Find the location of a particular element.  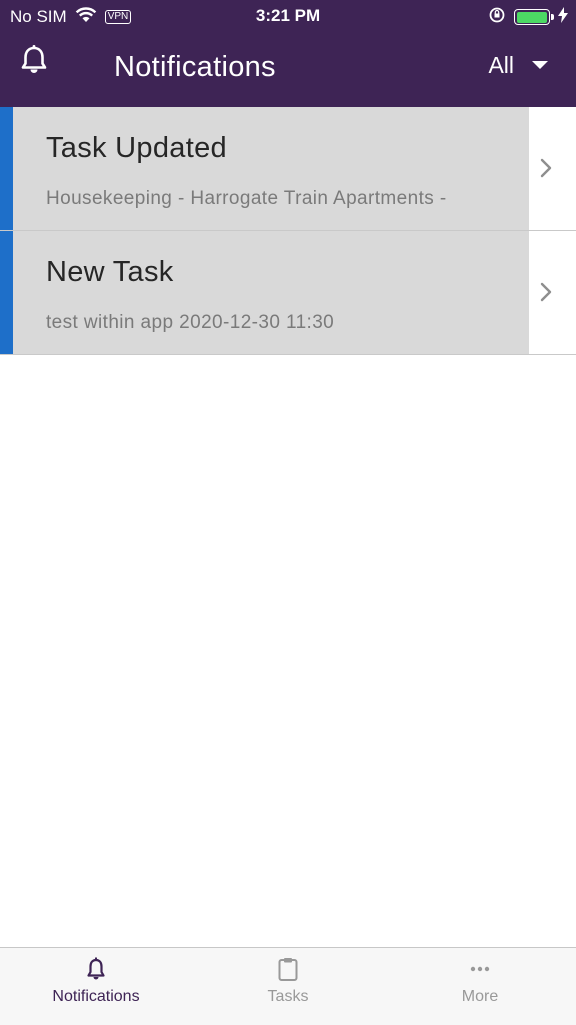

charging-icon is located at coordinates (563, 17).